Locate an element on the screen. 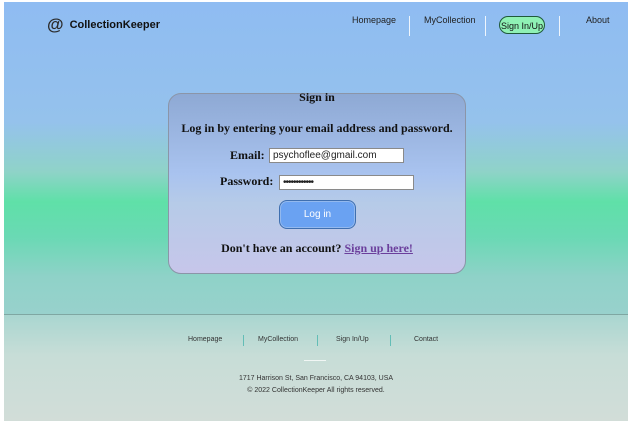 The image size is (632, 423). logo-text: CollectionKeeper is located at coordinates (115, 24).